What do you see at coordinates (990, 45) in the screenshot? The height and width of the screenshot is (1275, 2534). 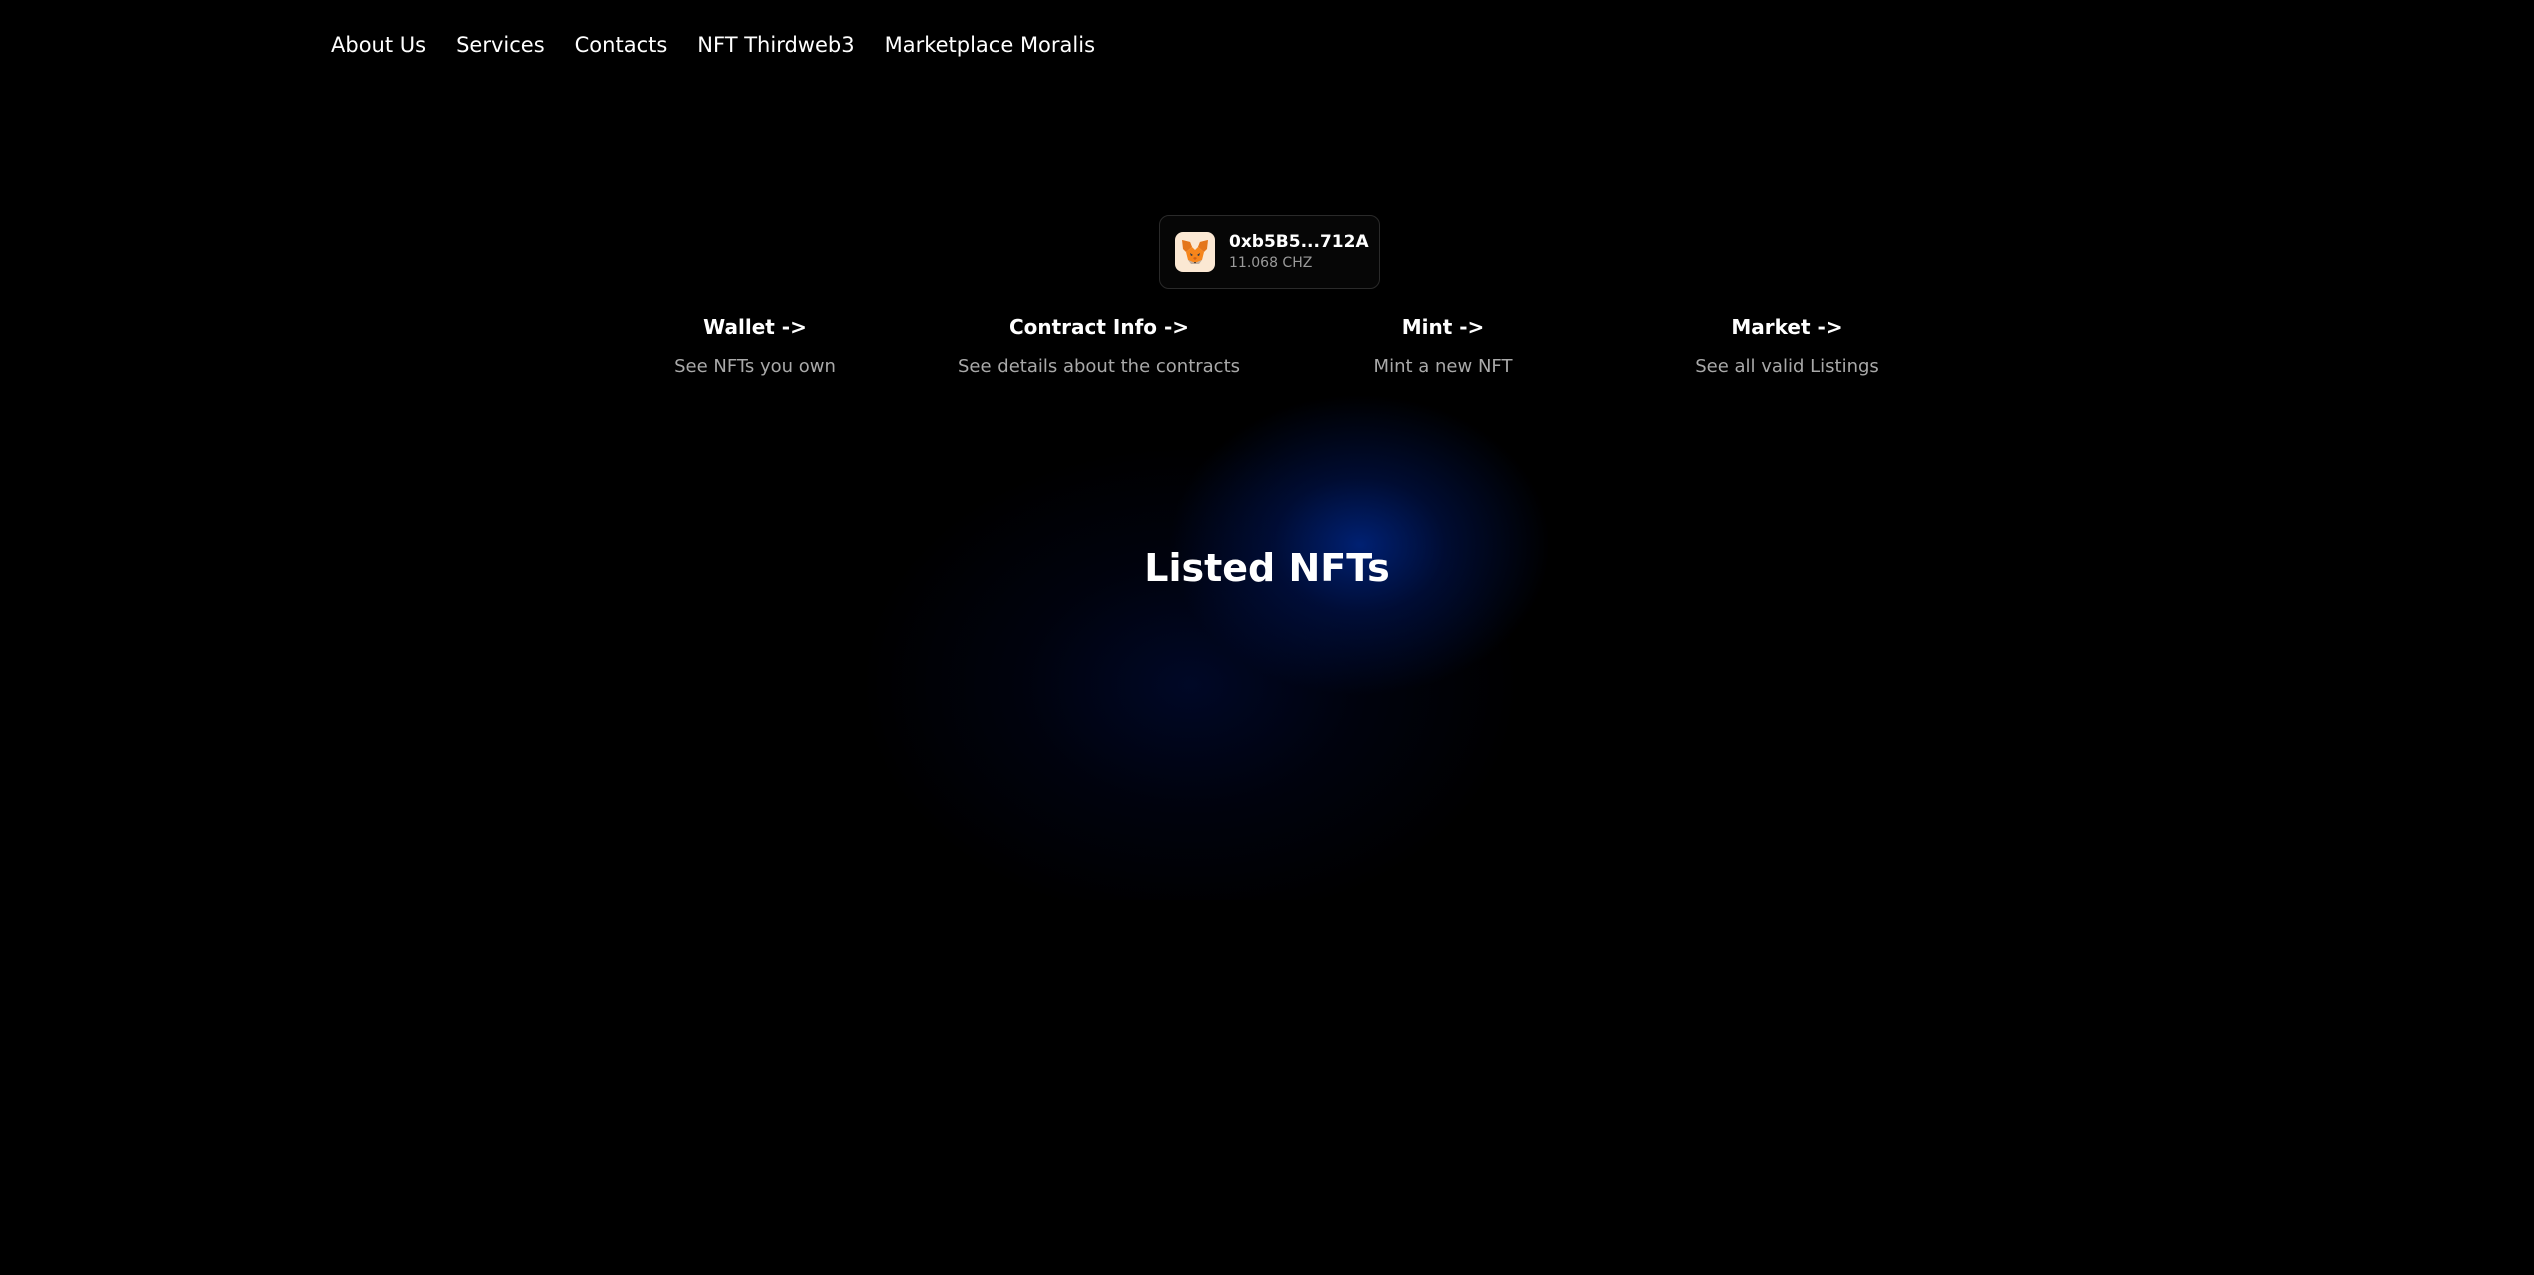 I see `nav-link-marketplace-moralis: Marketplace Moralis` at bounding box center [990, 45].